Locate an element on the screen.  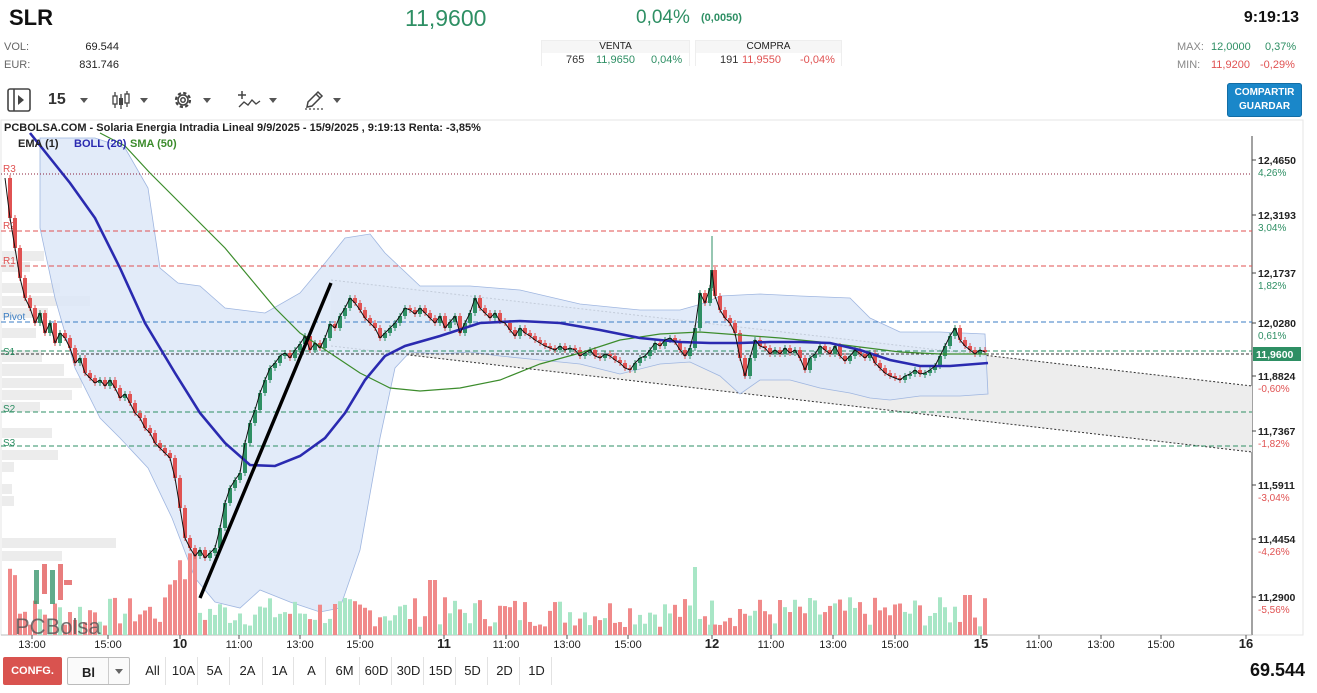
interval-value: 15 is located at coordinates (57, 99).